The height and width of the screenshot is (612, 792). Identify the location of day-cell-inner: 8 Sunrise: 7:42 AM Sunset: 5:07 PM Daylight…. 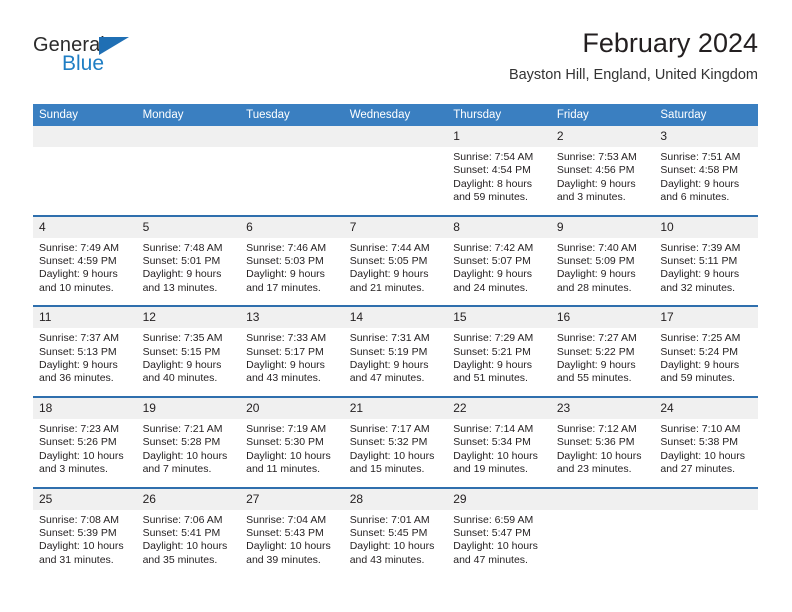
(499, 261).